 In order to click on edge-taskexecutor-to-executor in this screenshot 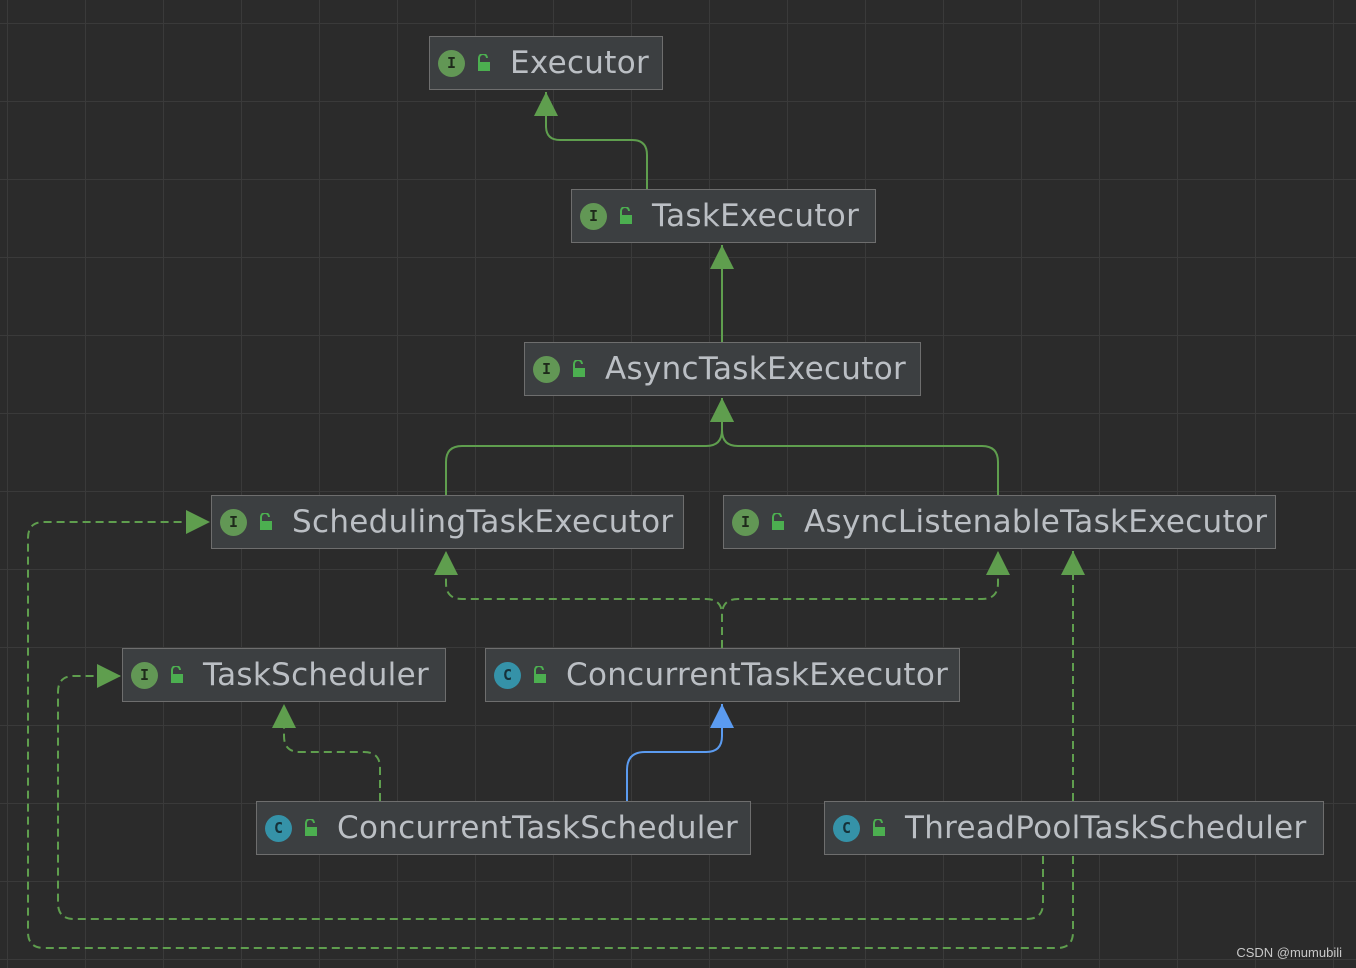, I will do `click(591, 140)`.